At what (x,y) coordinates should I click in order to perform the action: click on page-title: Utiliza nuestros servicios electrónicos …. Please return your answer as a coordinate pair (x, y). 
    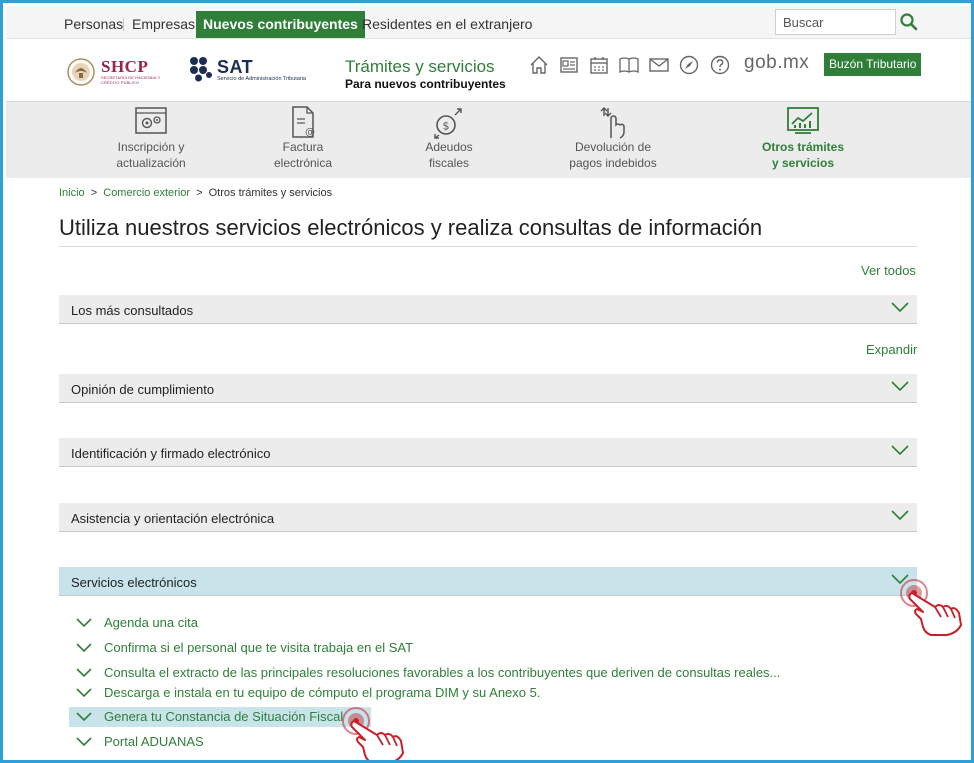
    Looking at the image, I should click on (411, 227).